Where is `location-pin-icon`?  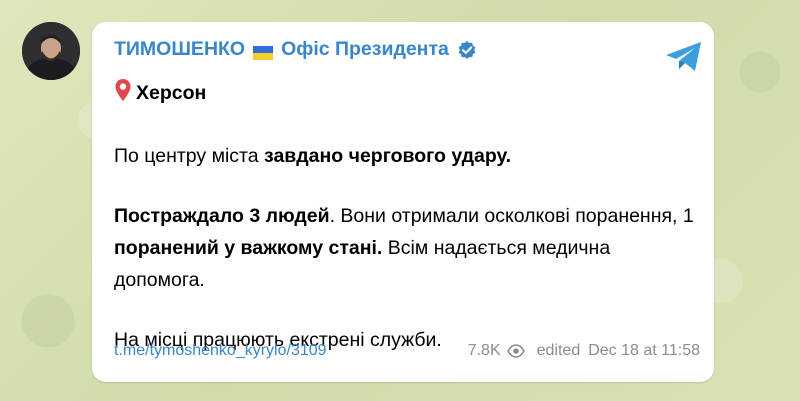 location-pin-icon is located at coordinates (123, 93).